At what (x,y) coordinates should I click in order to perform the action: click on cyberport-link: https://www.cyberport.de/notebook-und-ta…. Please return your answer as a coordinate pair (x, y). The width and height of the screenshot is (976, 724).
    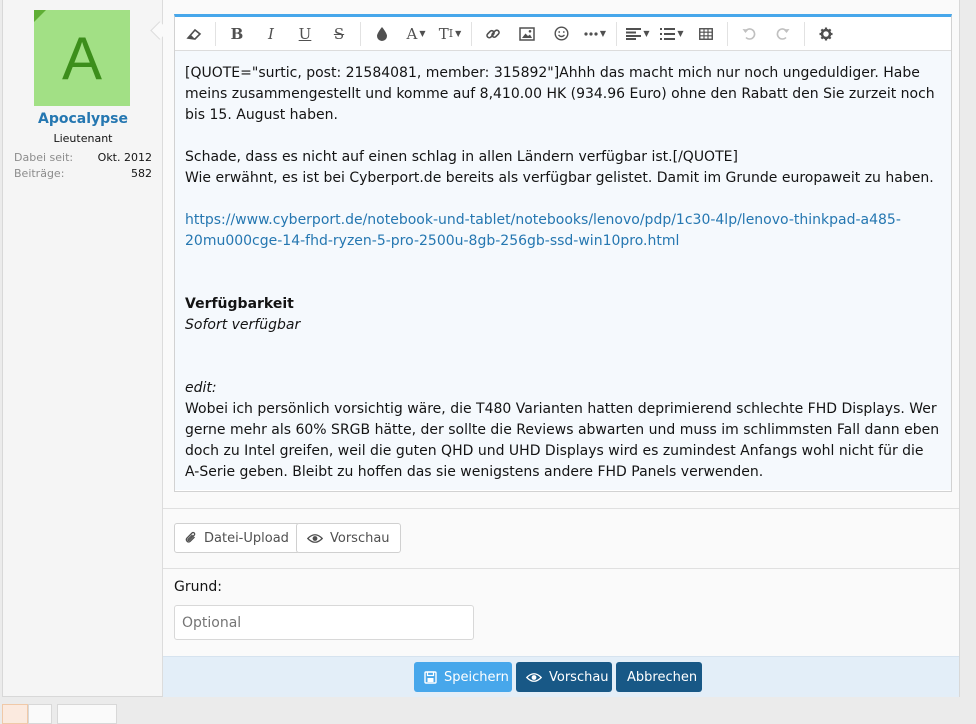
    Looking at the image, I should click on (543, 230).